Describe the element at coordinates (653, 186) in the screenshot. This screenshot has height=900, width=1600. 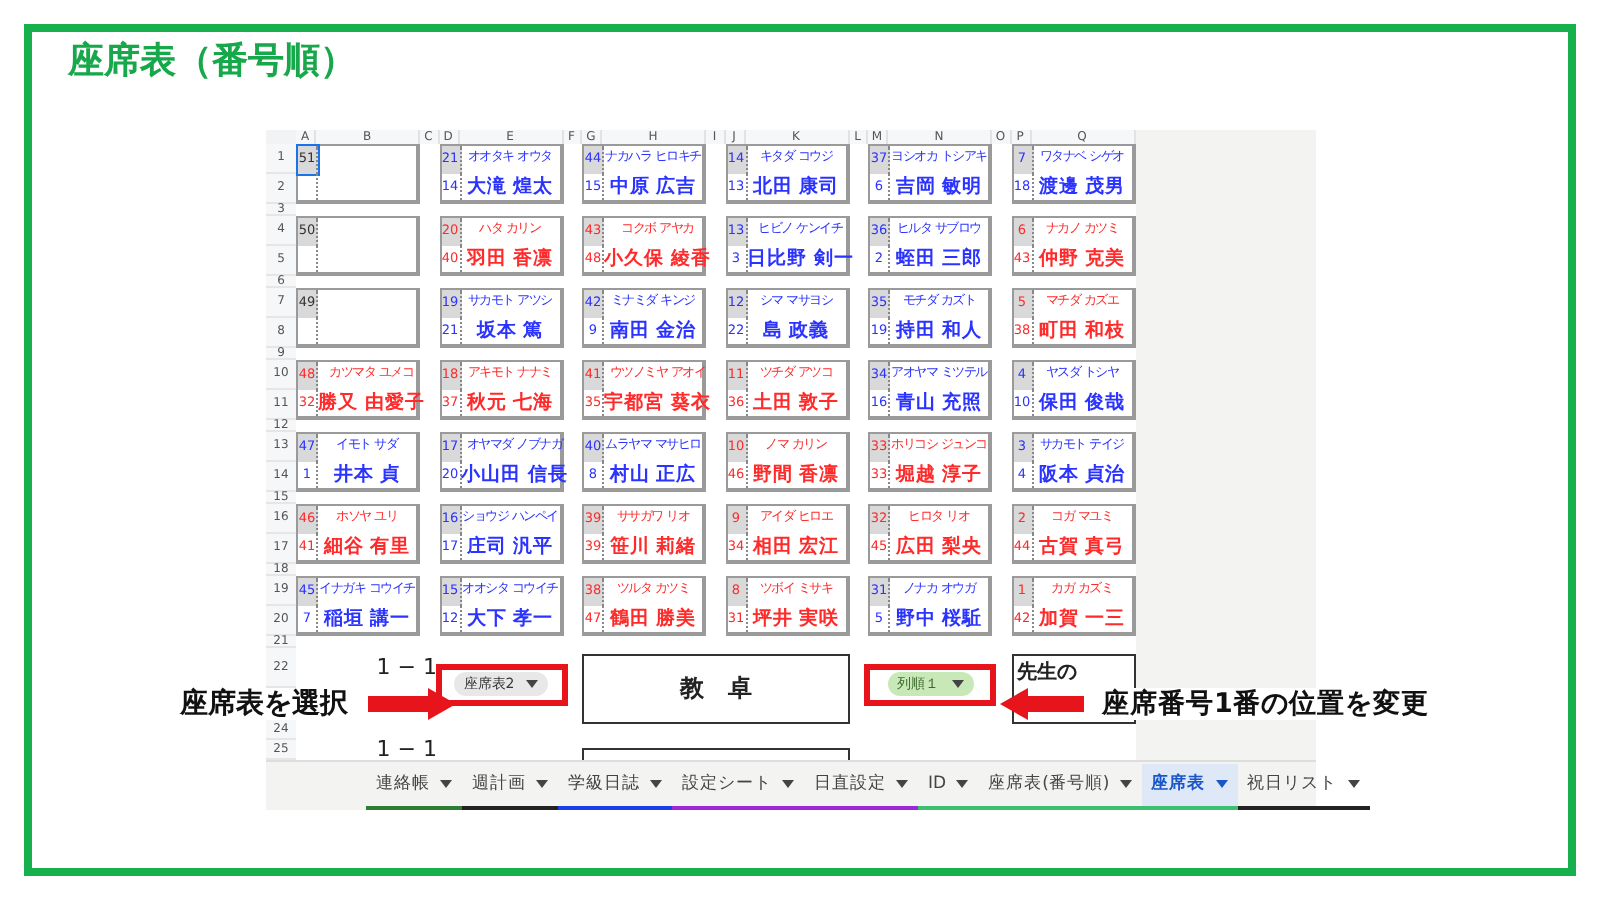
I see `student-name: 中原 広吉` at that location.